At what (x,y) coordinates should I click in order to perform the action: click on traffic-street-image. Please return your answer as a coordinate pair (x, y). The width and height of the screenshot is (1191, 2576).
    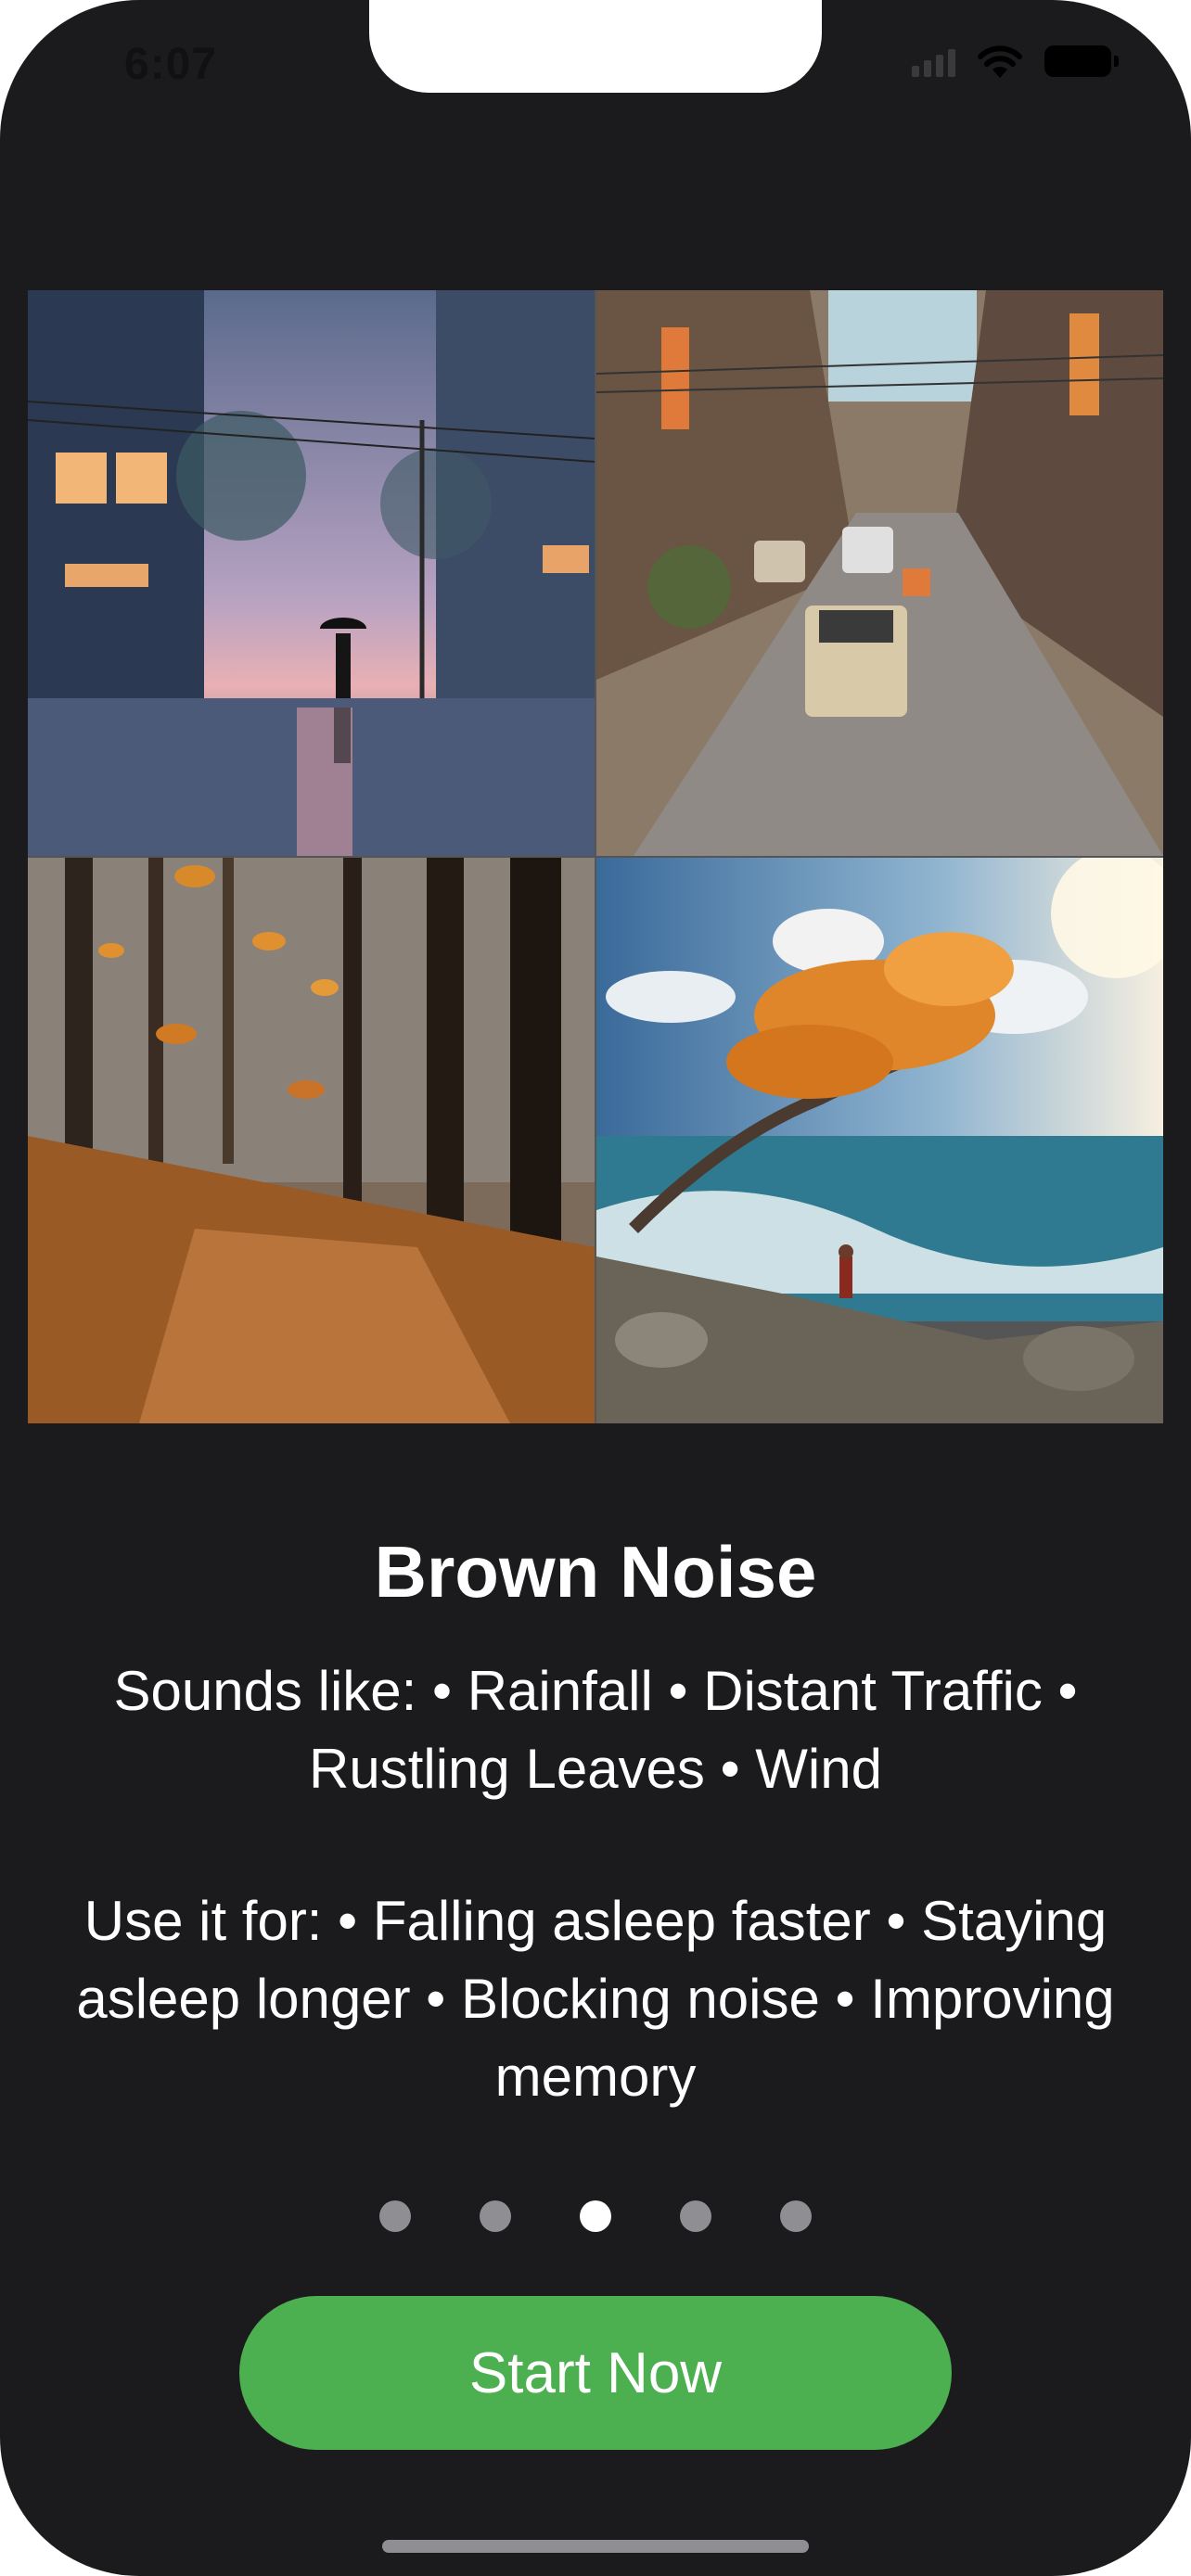
    Looking at the image, I should click on (879, 573).